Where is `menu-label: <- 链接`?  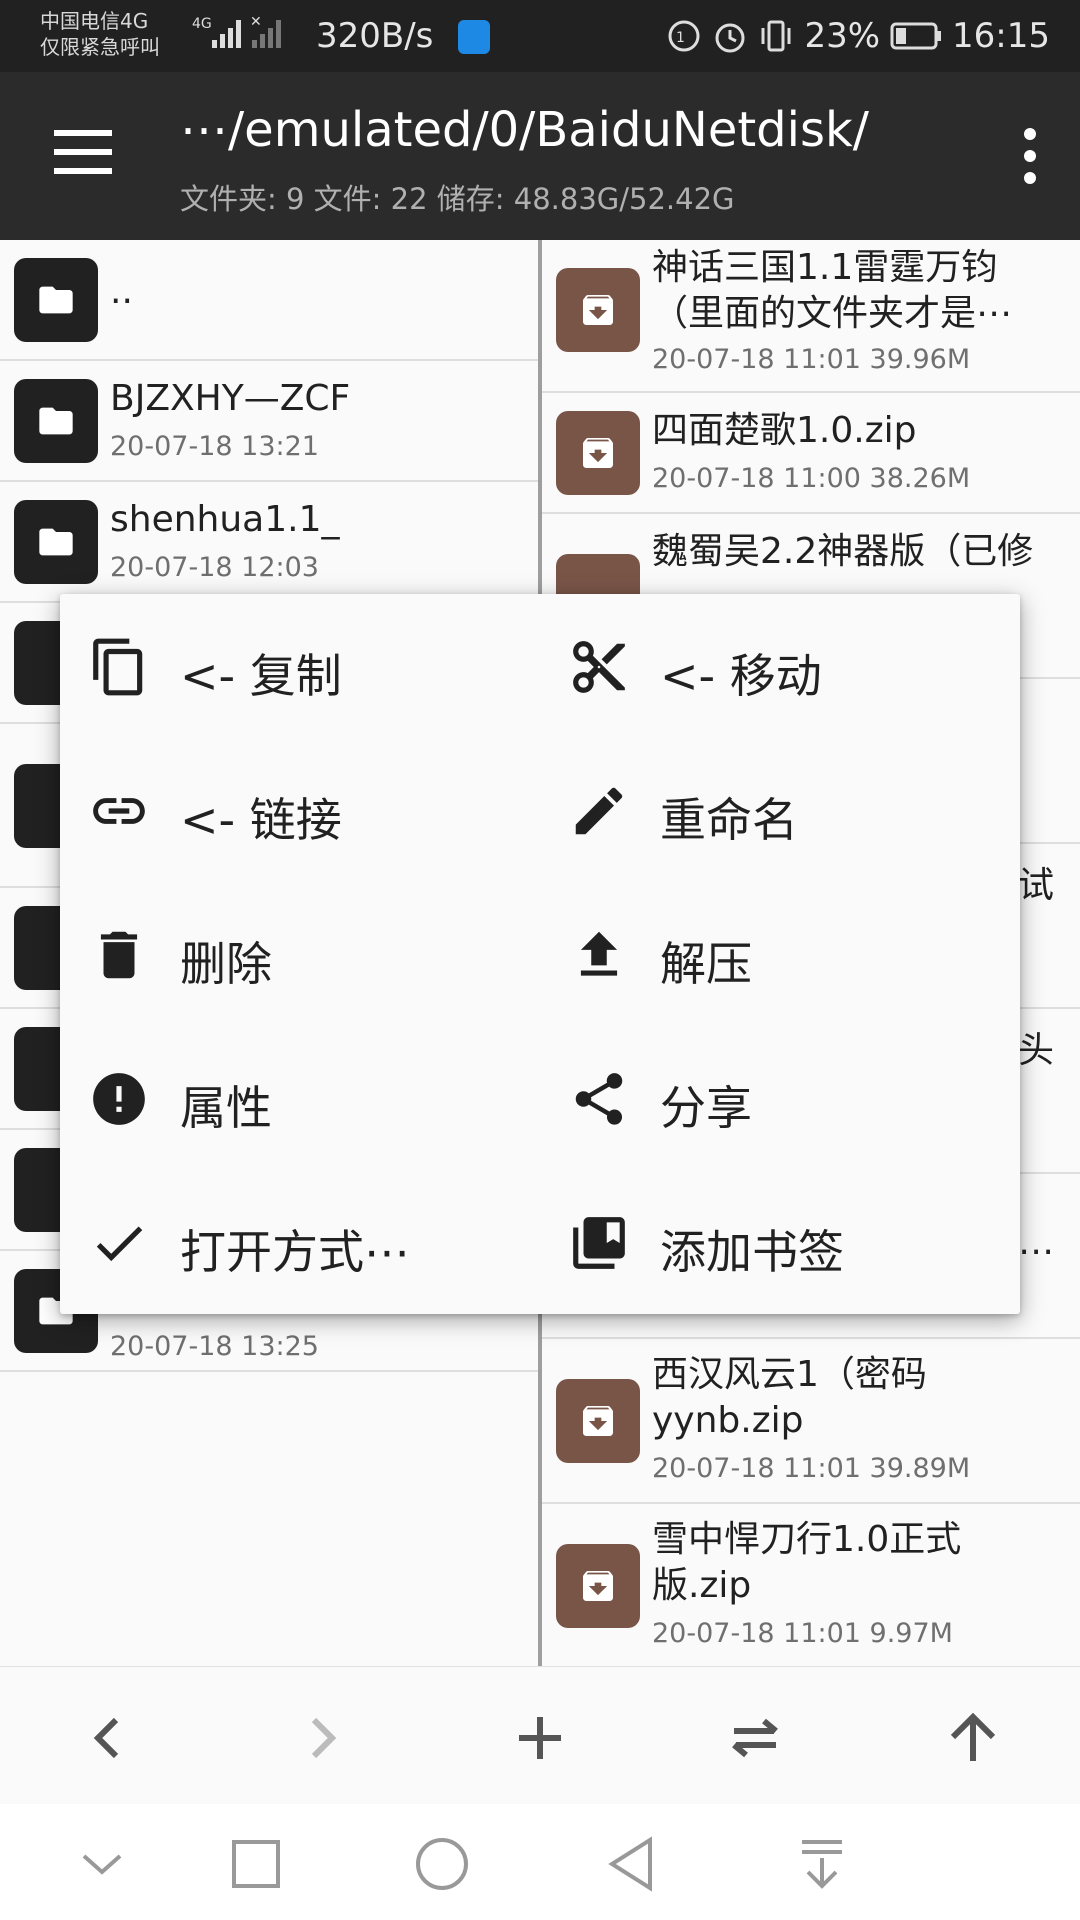 menu-label: <- 链接 is located at coordinates (261, 820).